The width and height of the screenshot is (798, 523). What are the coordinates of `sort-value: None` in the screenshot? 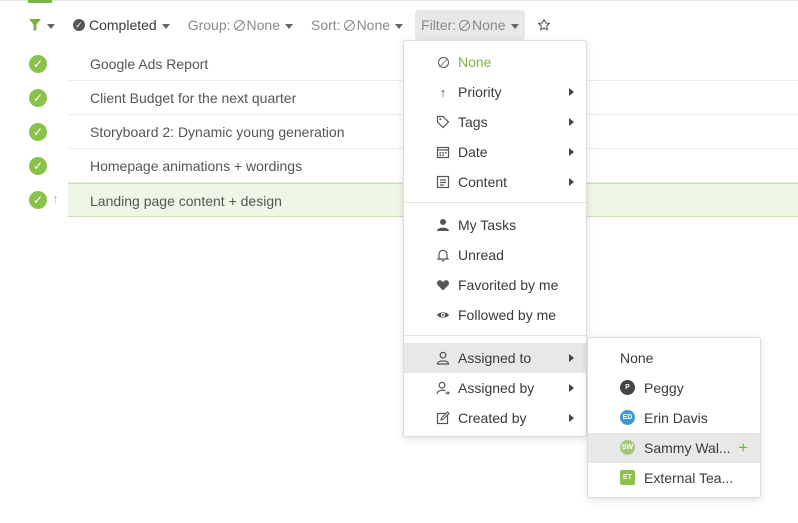 It's located at (373, 25).